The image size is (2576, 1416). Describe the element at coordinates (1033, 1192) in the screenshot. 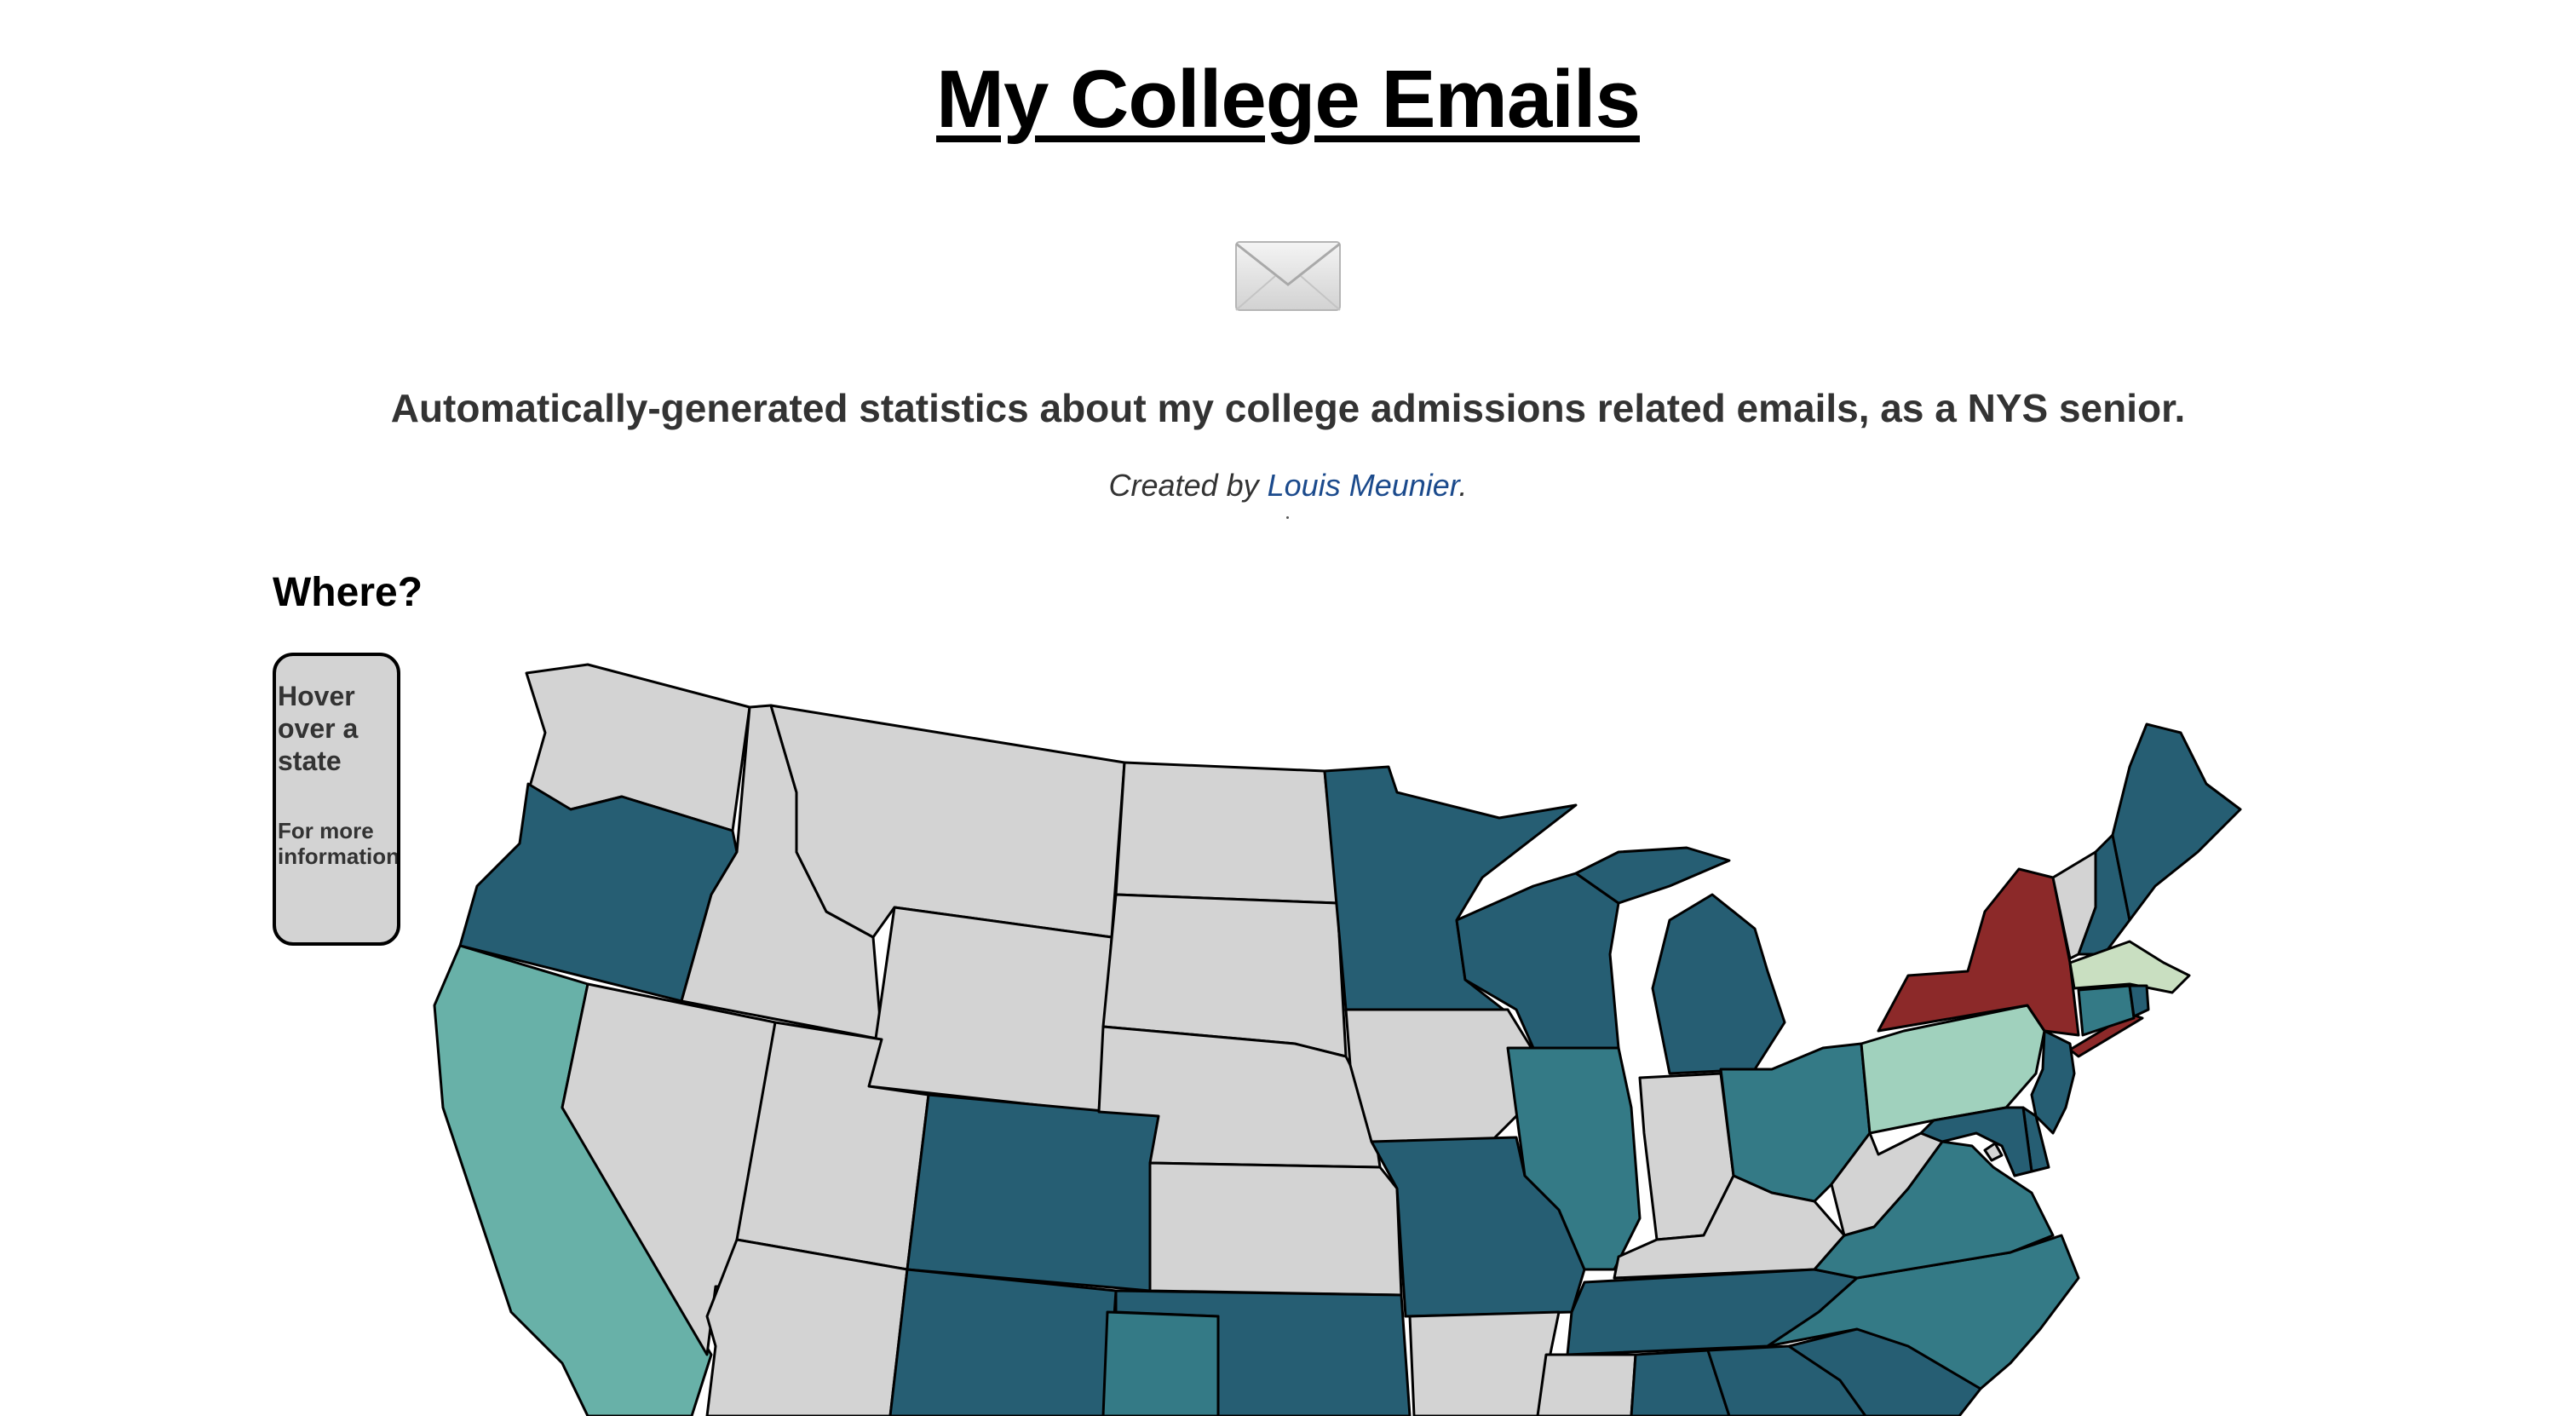

I see `state-colorado` at that location.